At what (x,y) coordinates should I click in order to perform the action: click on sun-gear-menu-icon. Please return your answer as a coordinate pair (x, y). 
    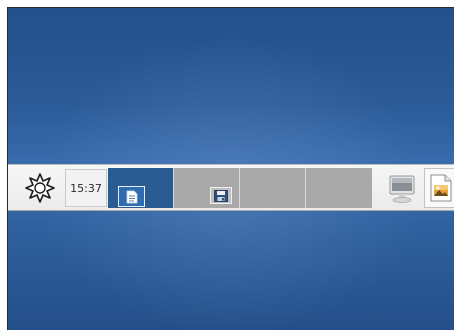
    Looking at the image, I should click on (40, 188).